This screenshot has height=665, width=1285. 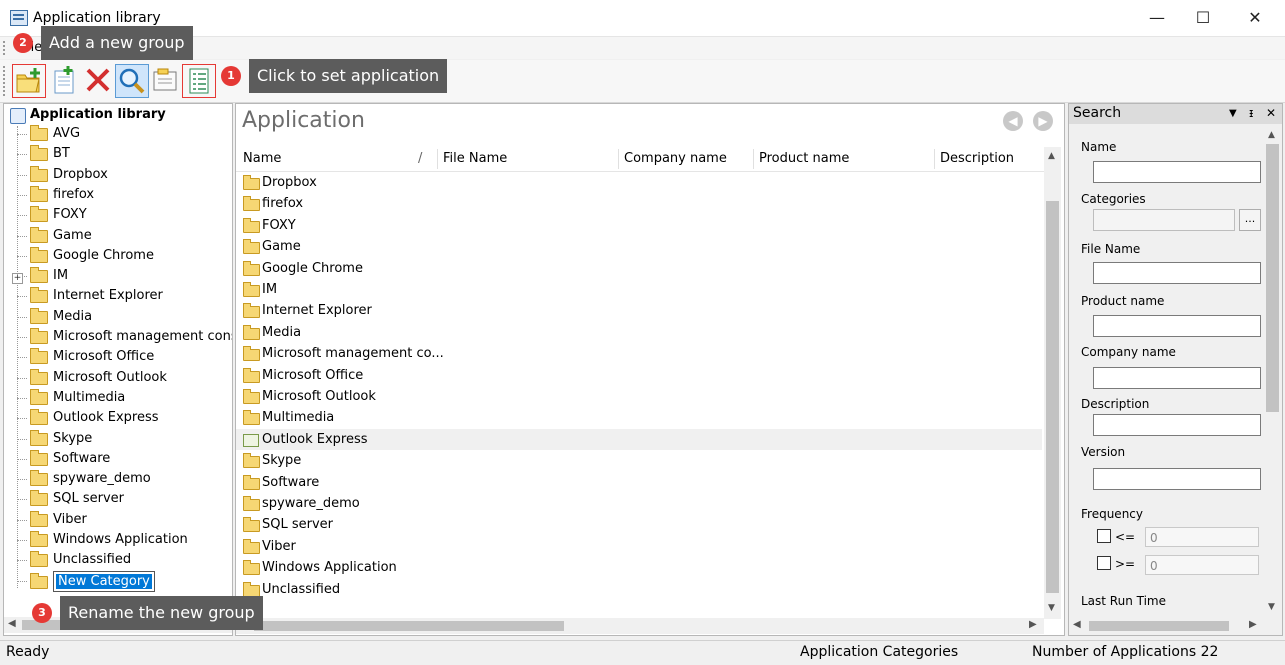 What do you see at coordinates (675, 159) in the screenshot?
I see `column-company-name: Company name` at bounding box center [675, 159].